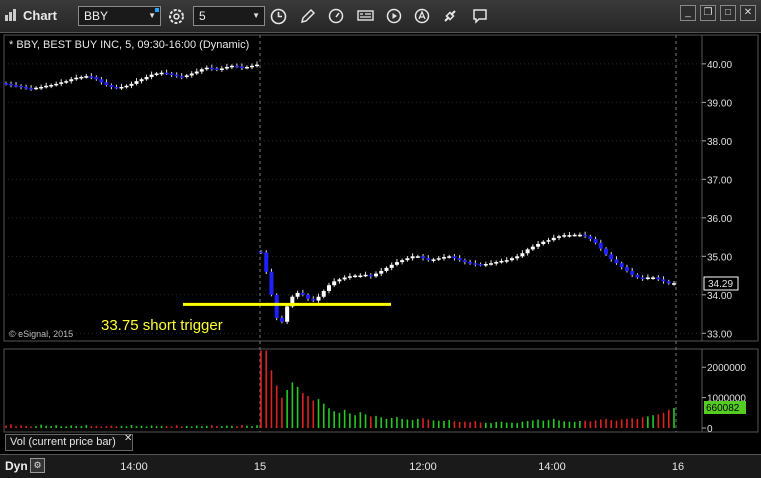 The image size is (761, 478). I want to click on time-mode-settings-icon: ⚙, so click(37, 465).